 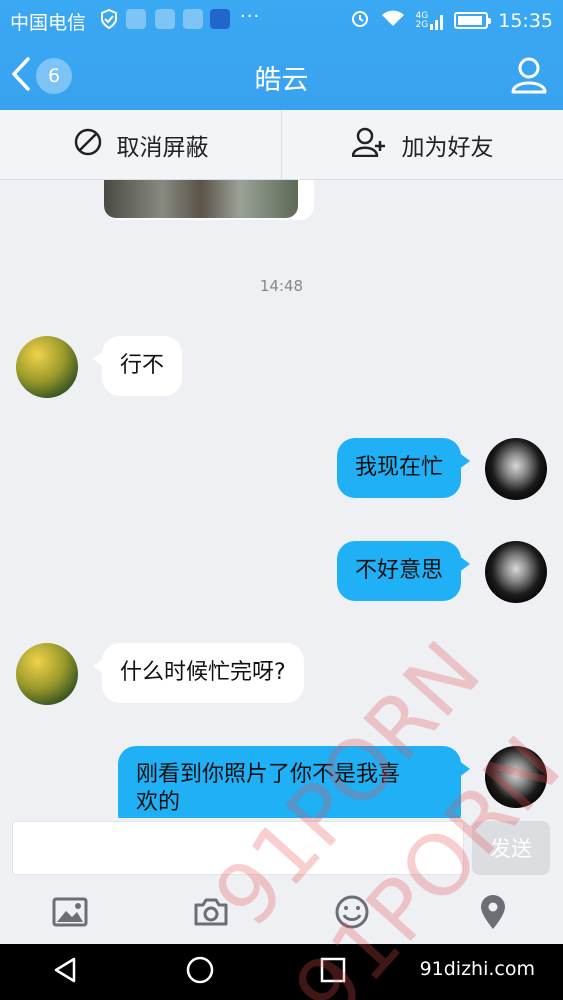 I want to click on more-notifications-icon: ···, so click(x=250, y=16).